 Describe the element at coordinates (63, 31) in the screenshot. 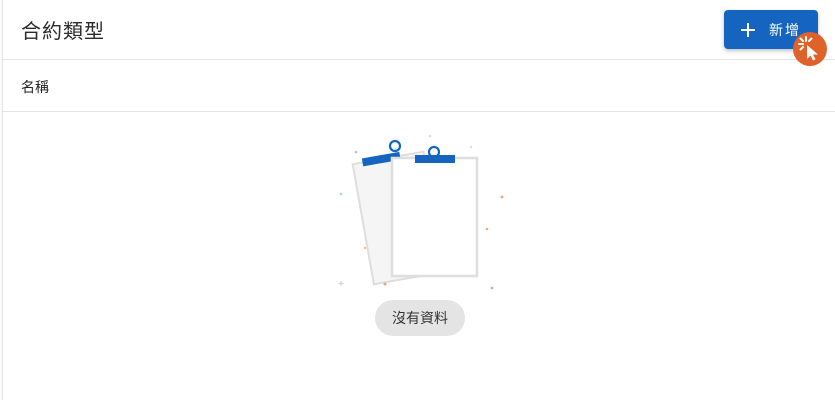

I see `page-title: 合約類型` at that location.